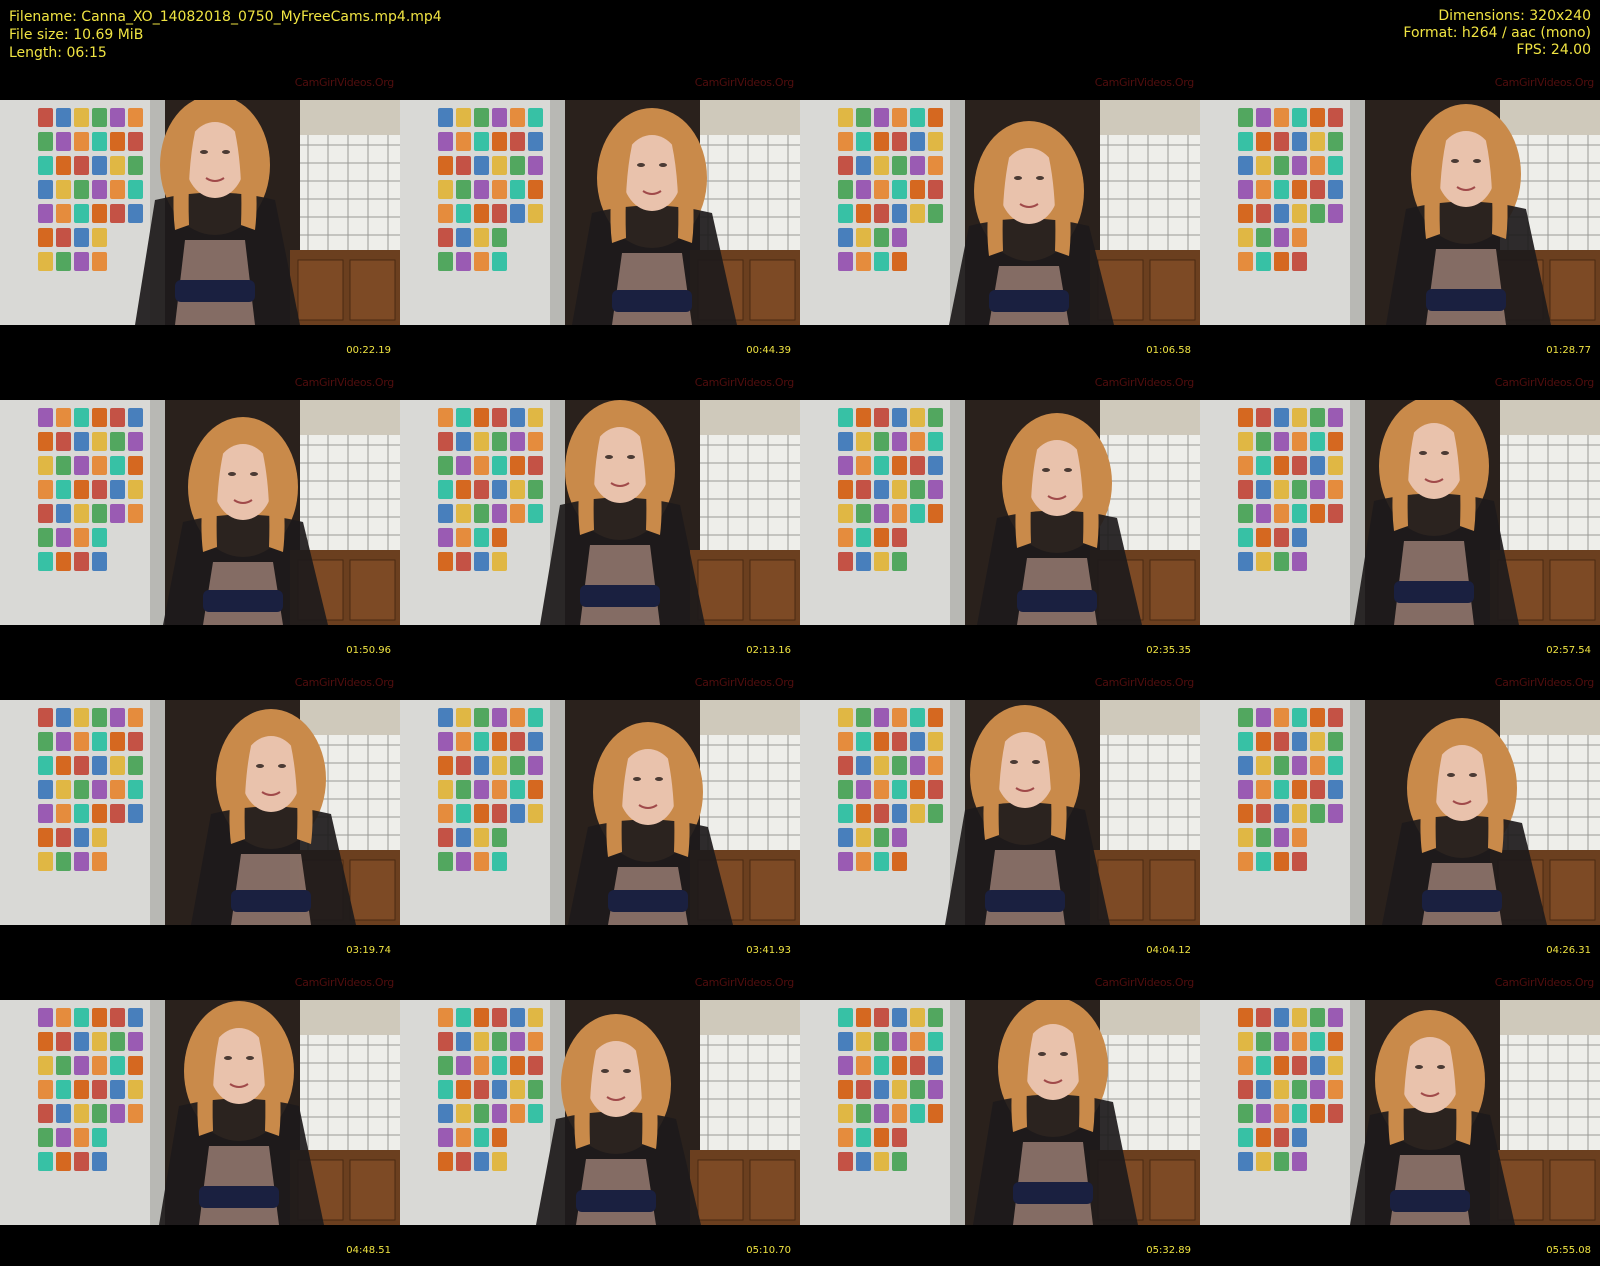 The height and width of the screenshot is (1266, 1600). I want to click on frame-timestamp: 00:44.39, so click(768, 350).